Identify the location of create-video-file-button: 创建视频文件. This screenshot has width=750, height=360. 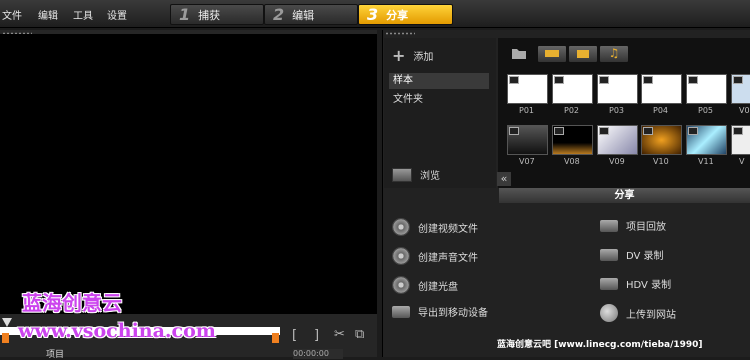
(435, 227).